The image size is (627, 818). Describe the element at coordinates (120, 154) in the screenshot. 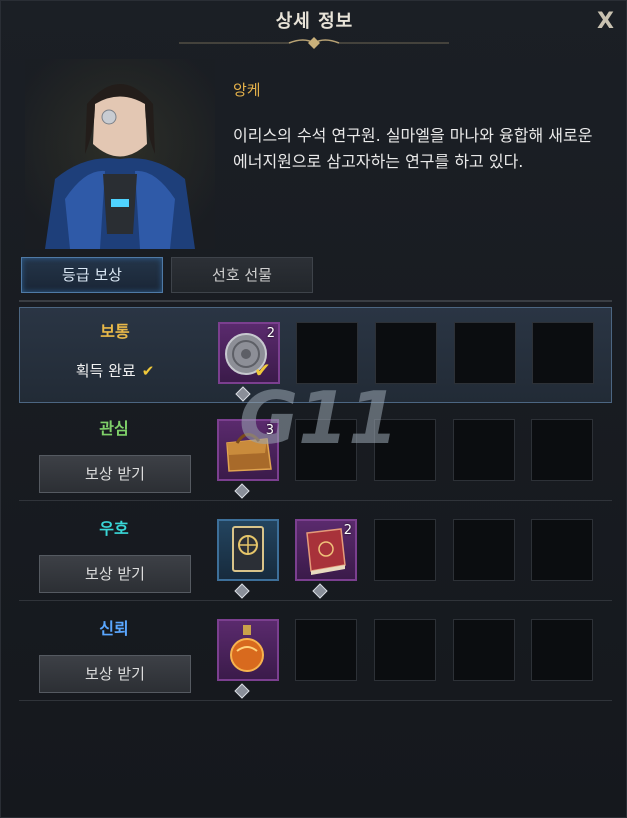

I see `npc-portrait` at that location.